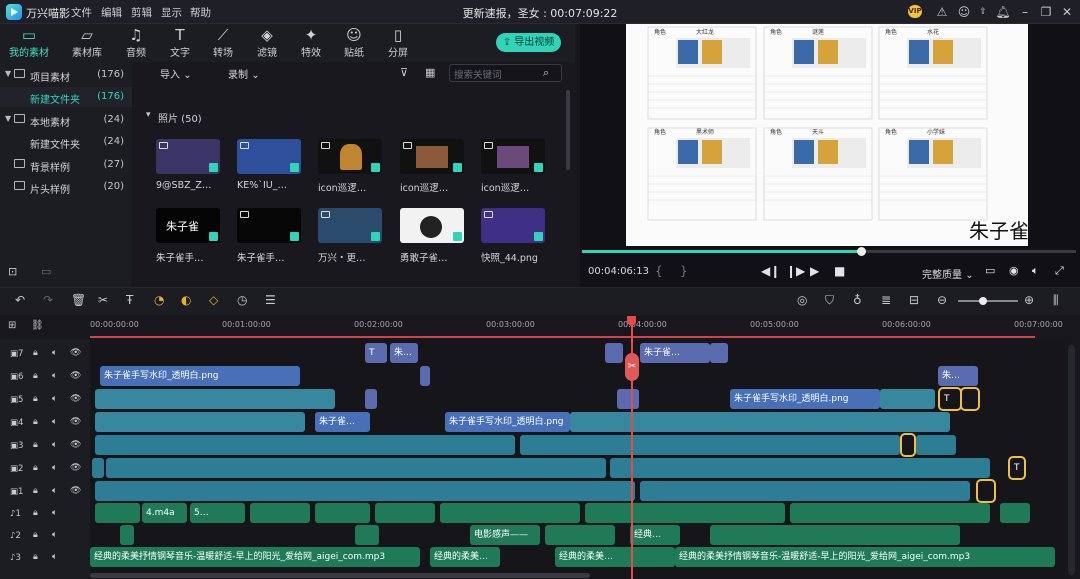  What do you see at coordinates (200, 12) in the screenshot?
I see `menu-help: 帮助` at bounding box center [200, 12].